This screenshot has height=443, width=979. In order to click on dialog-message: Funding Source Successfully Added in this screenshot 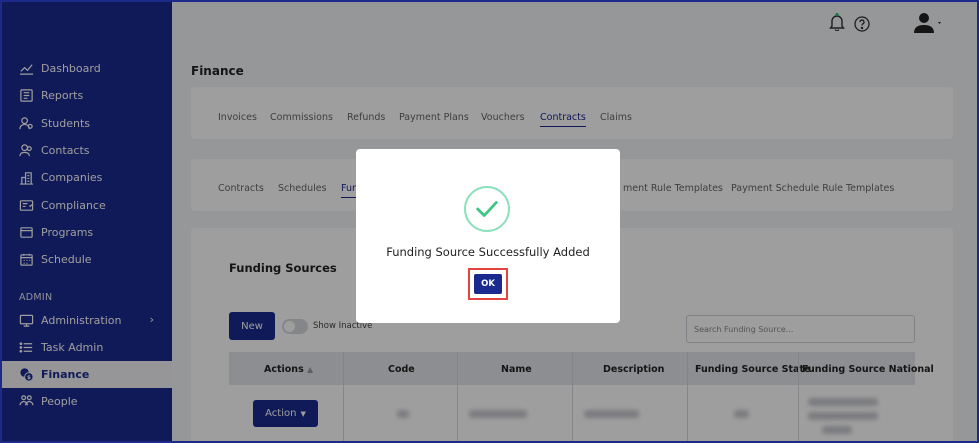, I will do `click(488, 252)`.